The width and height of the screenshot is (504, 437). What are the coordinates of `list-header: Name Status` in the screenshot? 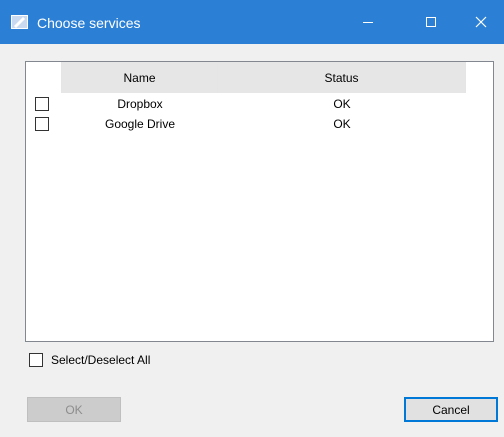 It's located at (259, 77).